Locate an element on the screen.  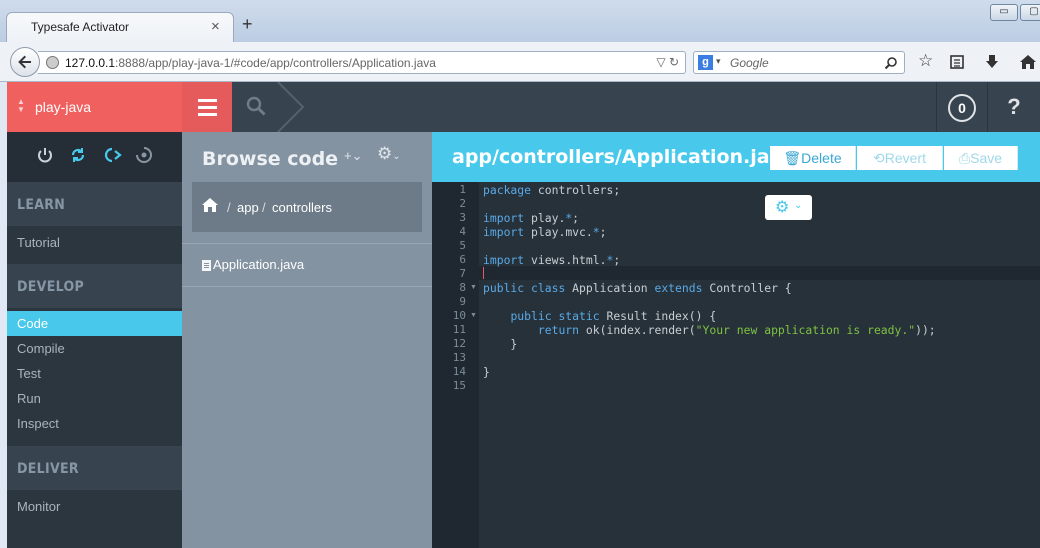
download-icon is located at coordinates (992, 62).